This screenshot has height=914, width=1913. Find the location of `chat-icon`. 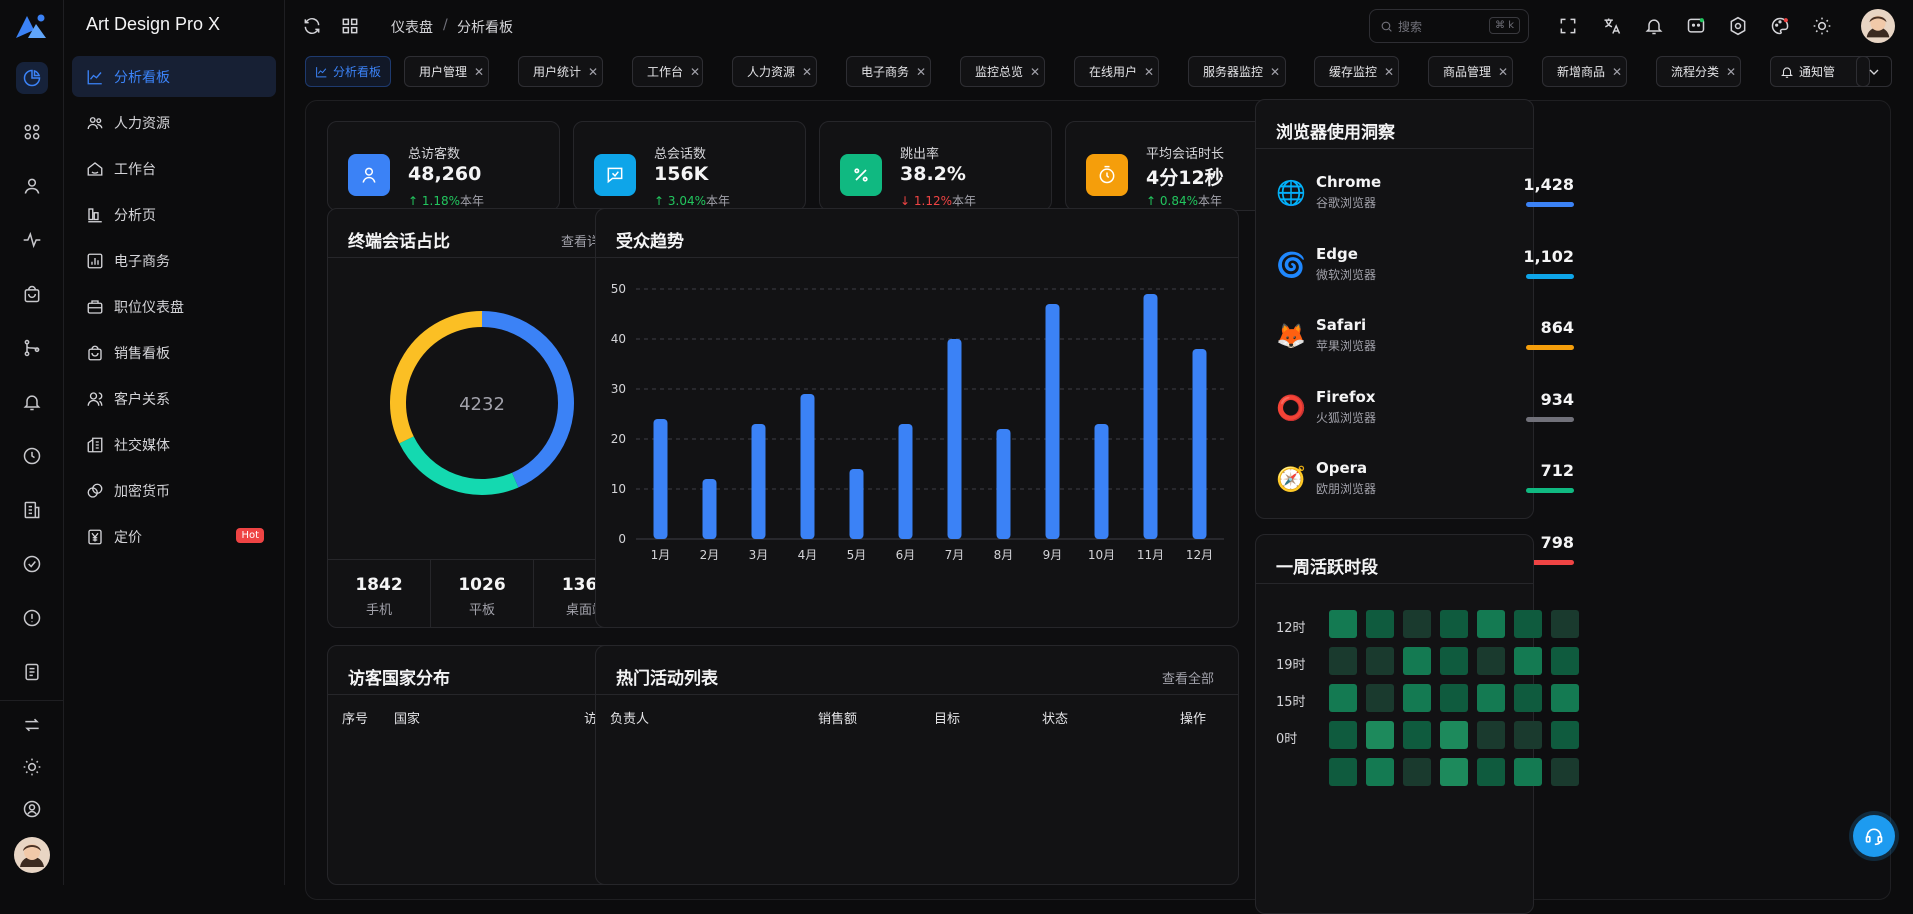

chat-icon is located at coordinates (1696, 26).